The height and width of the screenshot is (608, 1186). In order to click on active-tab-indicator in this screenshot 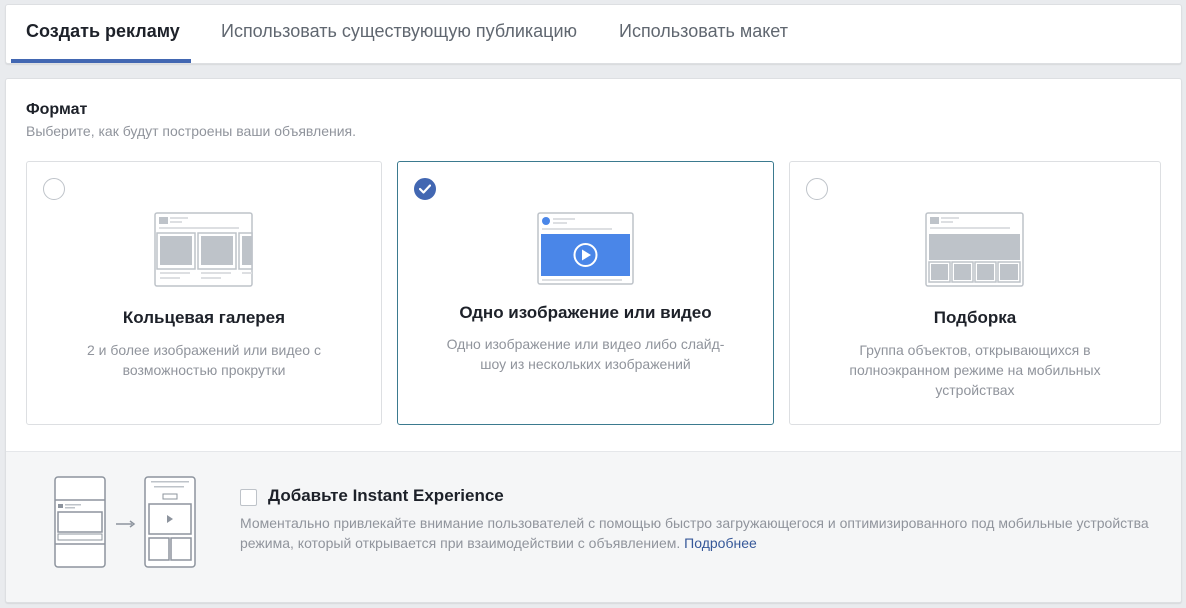, I will do `click(101, 61)`.